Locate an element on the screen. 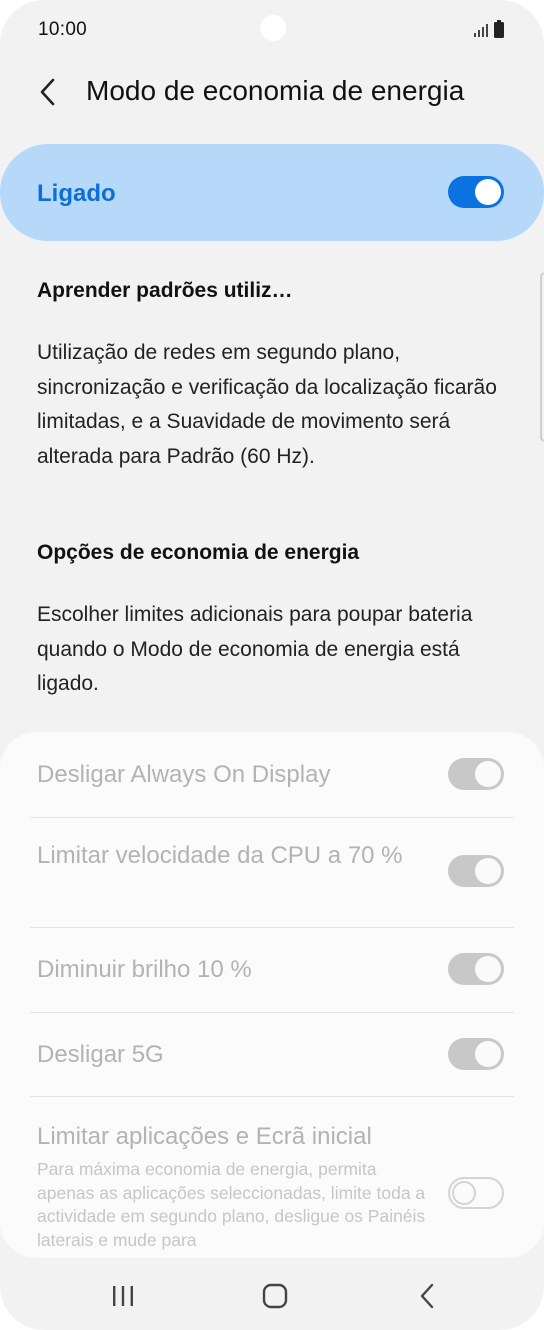  scrollbar is located at coordinates (542, 357).